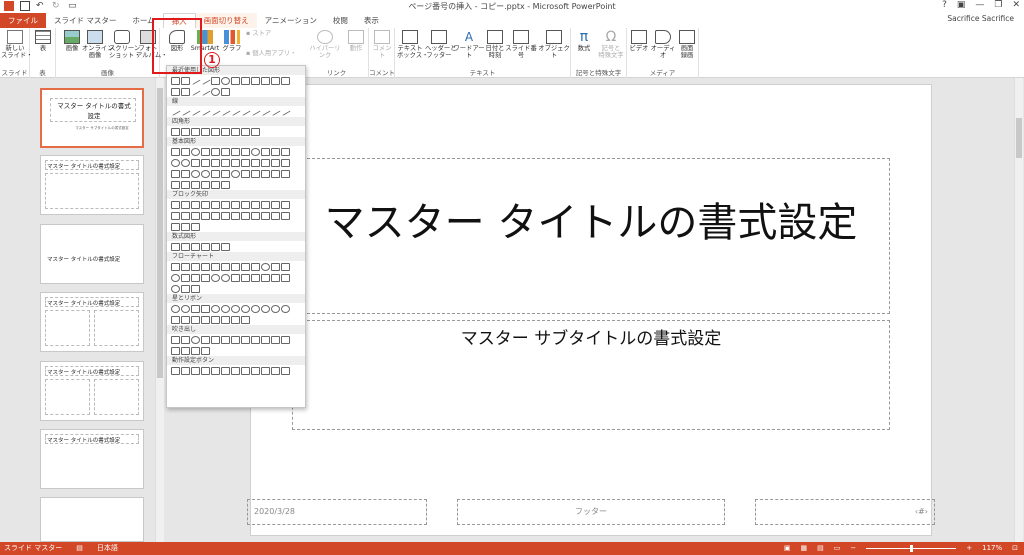  Describe the element at coordinates (95, 37) in the screenshot. I see `online-picture-icon` at that location.